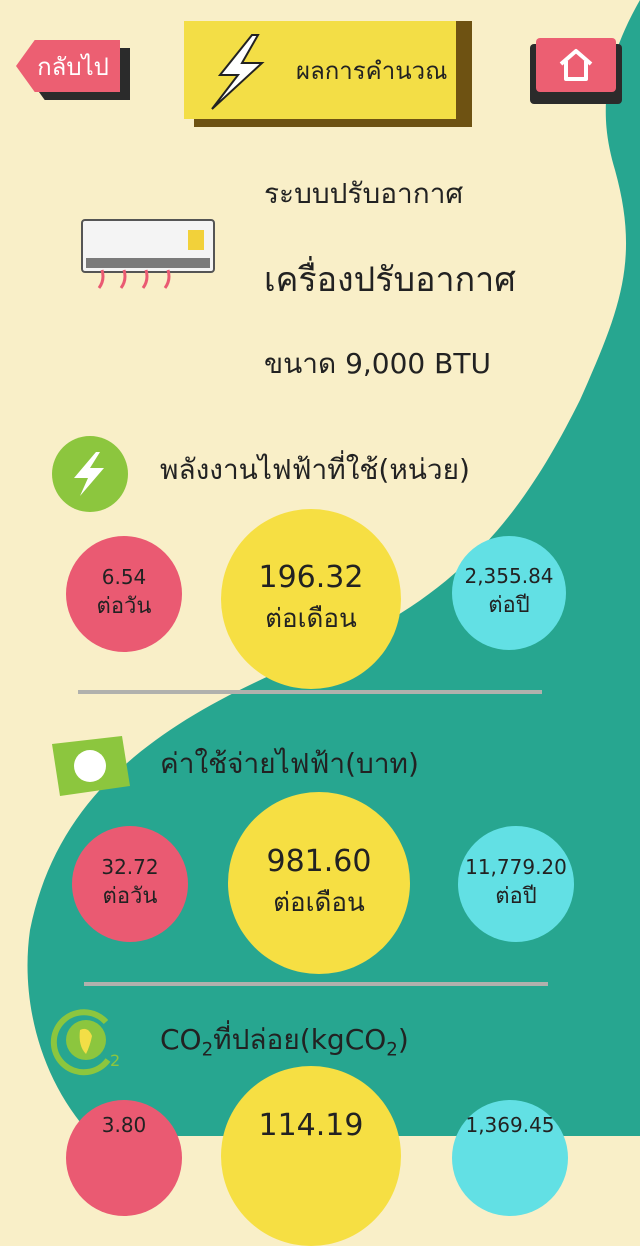 The height and width of the screenshot is (1246, 640). What do you see at coordinates (510, 1125) in the screenshot?
I see `co2-per-year-value: 1,369.45` at bounding box center [510, 1125].